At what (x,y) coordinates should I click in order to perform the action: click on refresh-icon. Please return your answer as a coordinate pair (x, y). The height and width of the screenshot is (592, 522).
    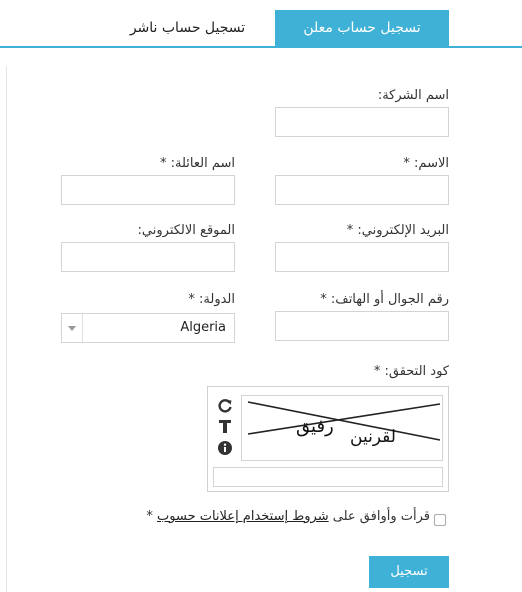
    Looking at the image, I should click on (225, 406).